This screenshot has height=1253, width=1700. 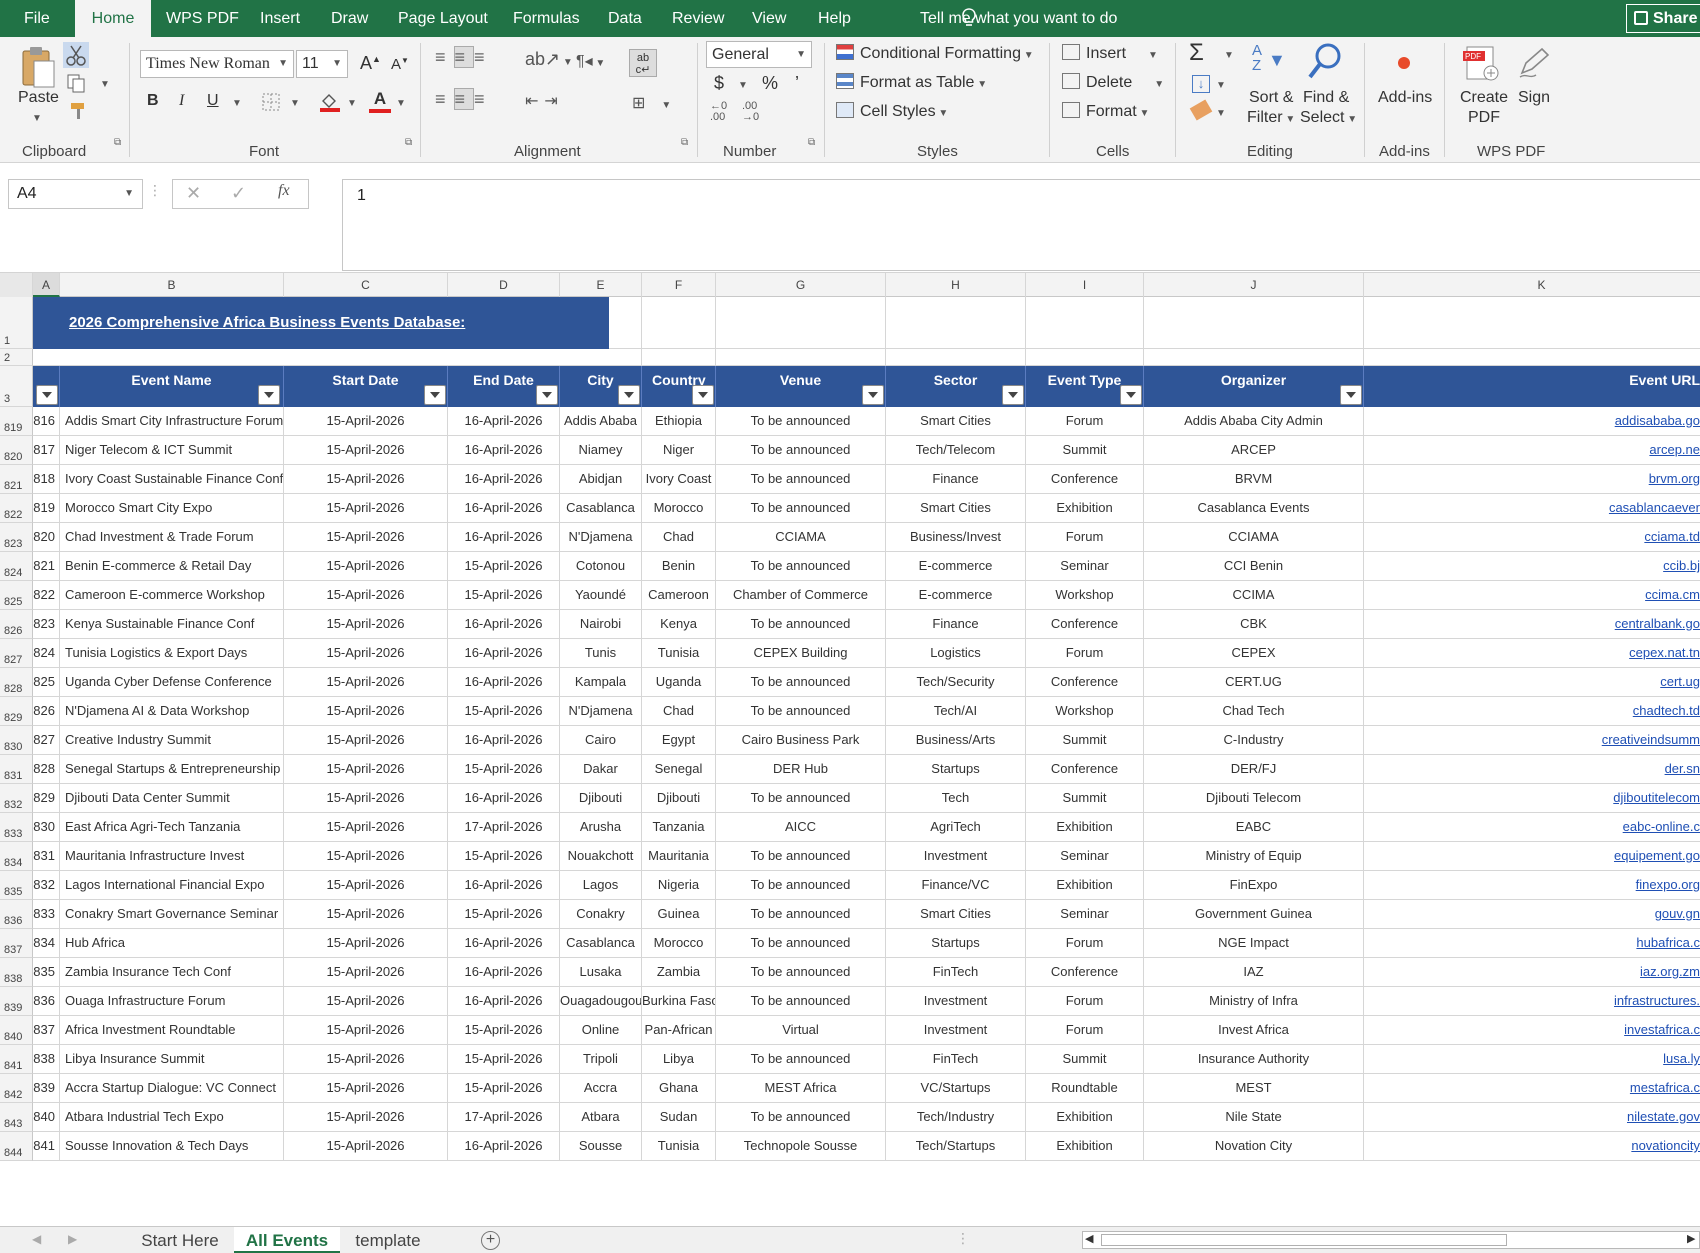 What do you see at coordinates (956, 856) in the screenshot?
I see `cell-sector: Investment` at bounding box center [956, 856].